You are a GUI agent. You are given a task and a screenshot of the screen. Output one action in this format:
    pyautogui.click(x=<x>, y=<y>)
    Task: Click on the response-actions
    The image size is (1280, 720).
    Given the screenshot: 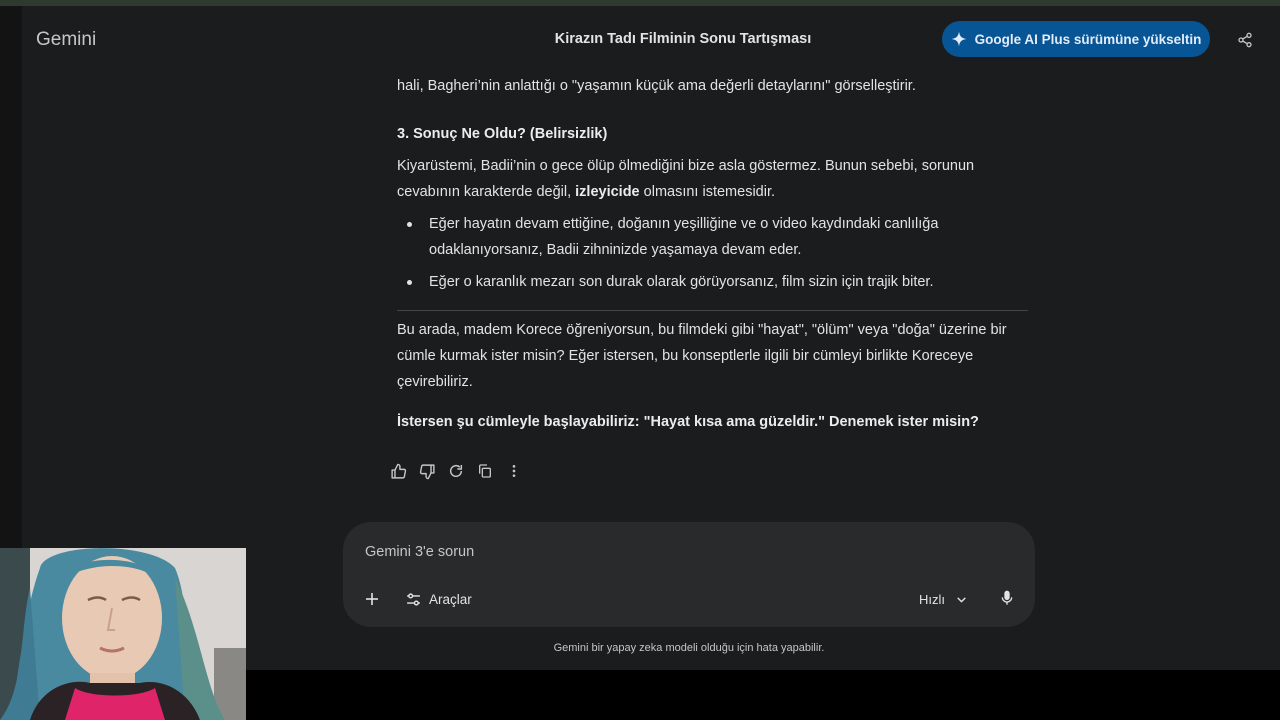 What is the action you would take?
    pyautogui.click(x=456, y=476)
    